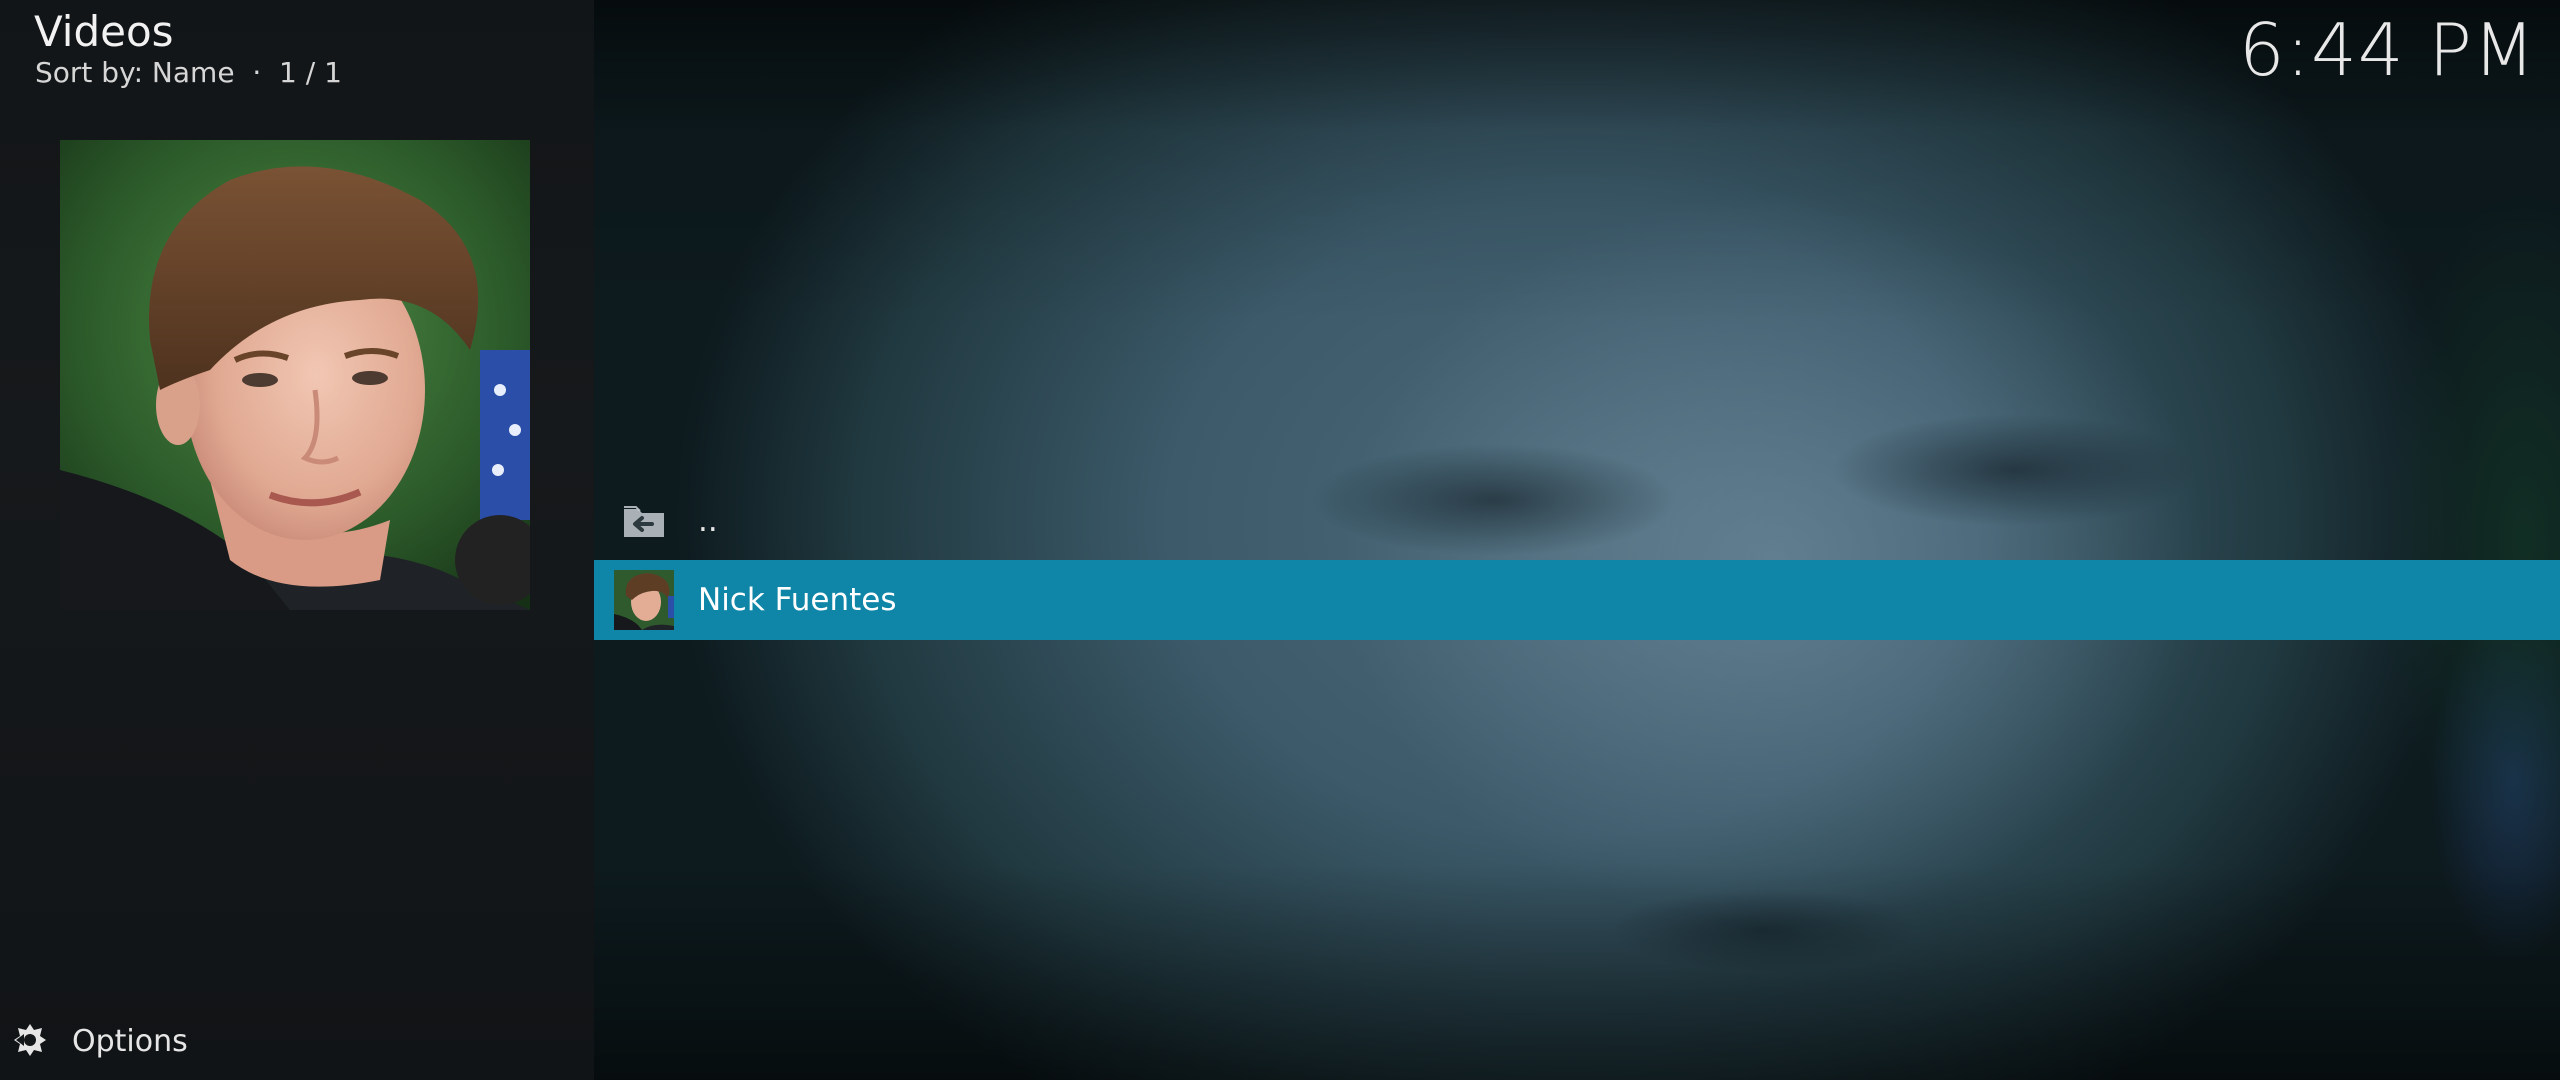 The image size is (2560, 1080). I want to click on item-thumbnail, so click(295, 375).